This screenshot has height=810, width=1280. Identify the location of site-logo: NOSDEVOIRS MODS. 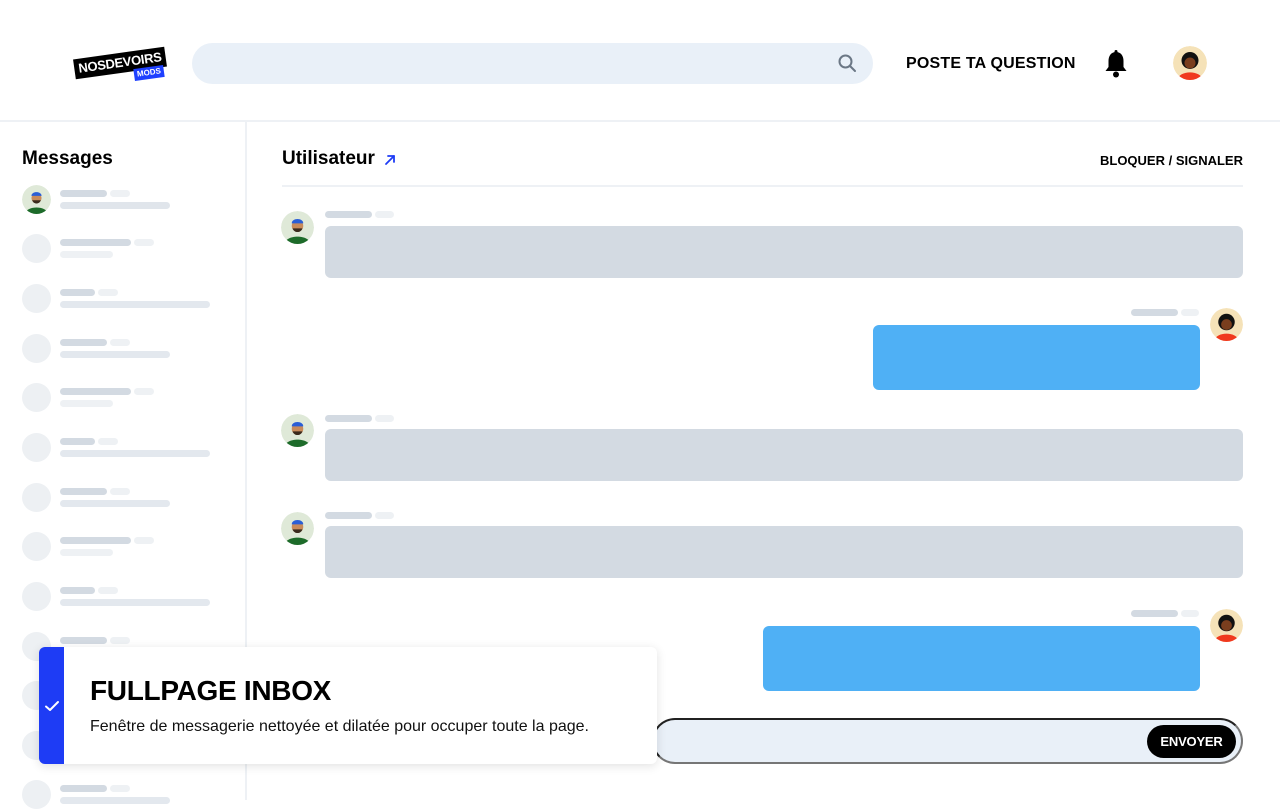
(120, 64).